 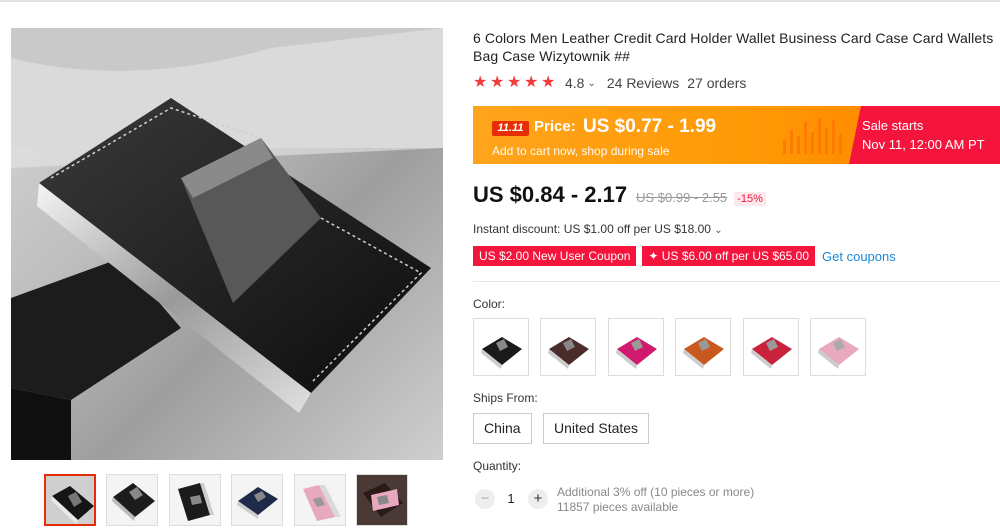 What do you see at coordinates (924, 135) in the screenshot?
I see `sale-countdown-area` at bounding box center [924, 135].